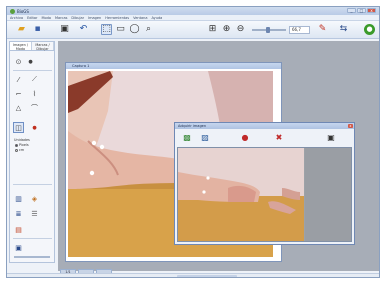 The width and height of the screenshot is (386, 284). I want to click on hands-photo-image, so click(241, 194).